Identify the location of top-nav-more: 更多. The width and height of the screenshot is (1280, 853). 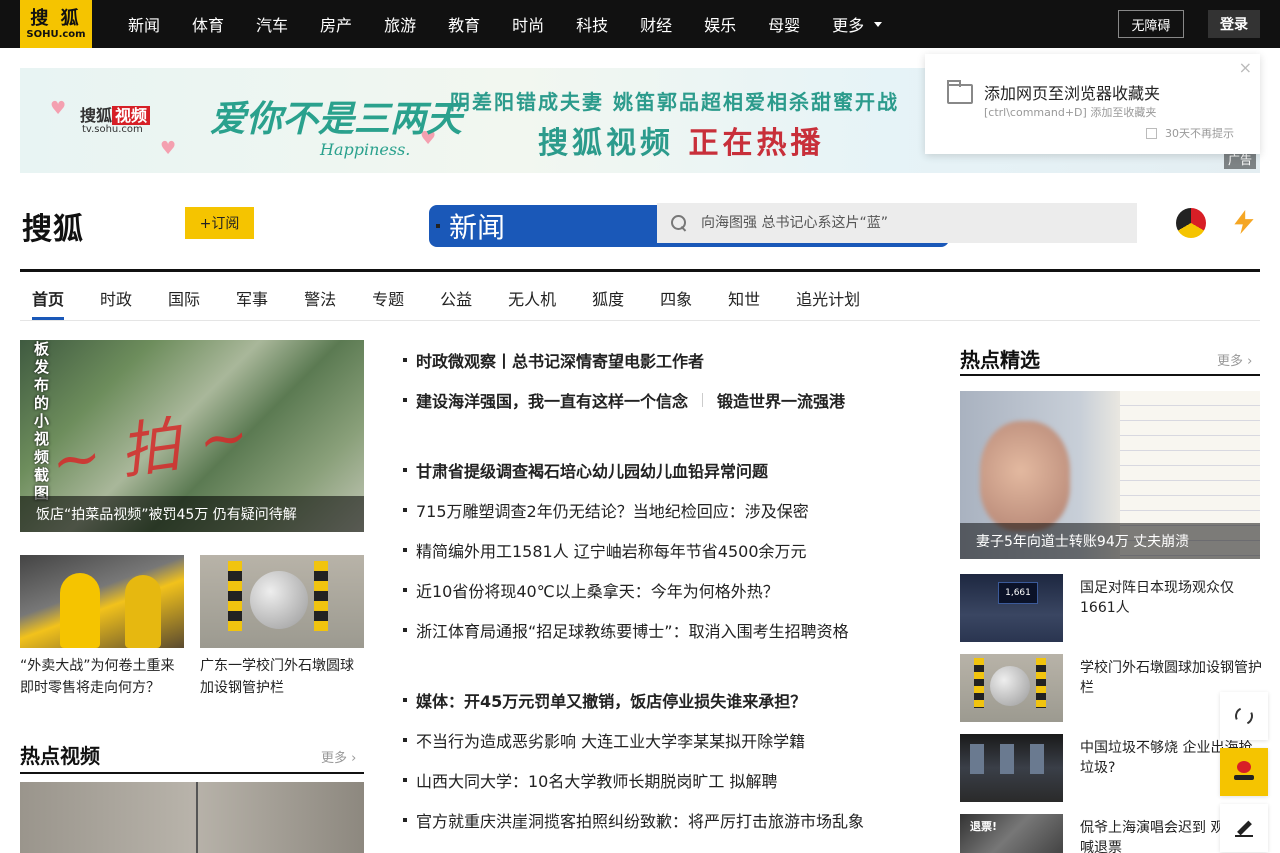
(857, 24).